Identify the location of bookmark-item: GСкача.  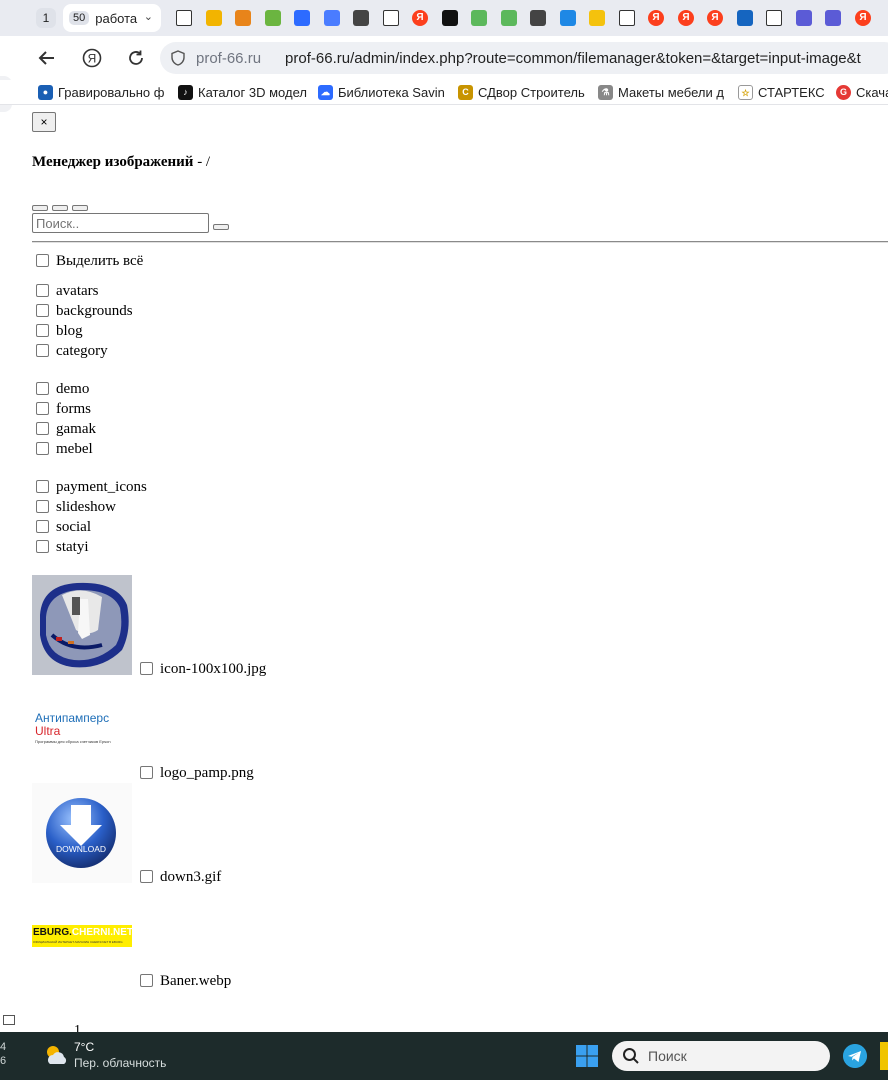
(862, 92).